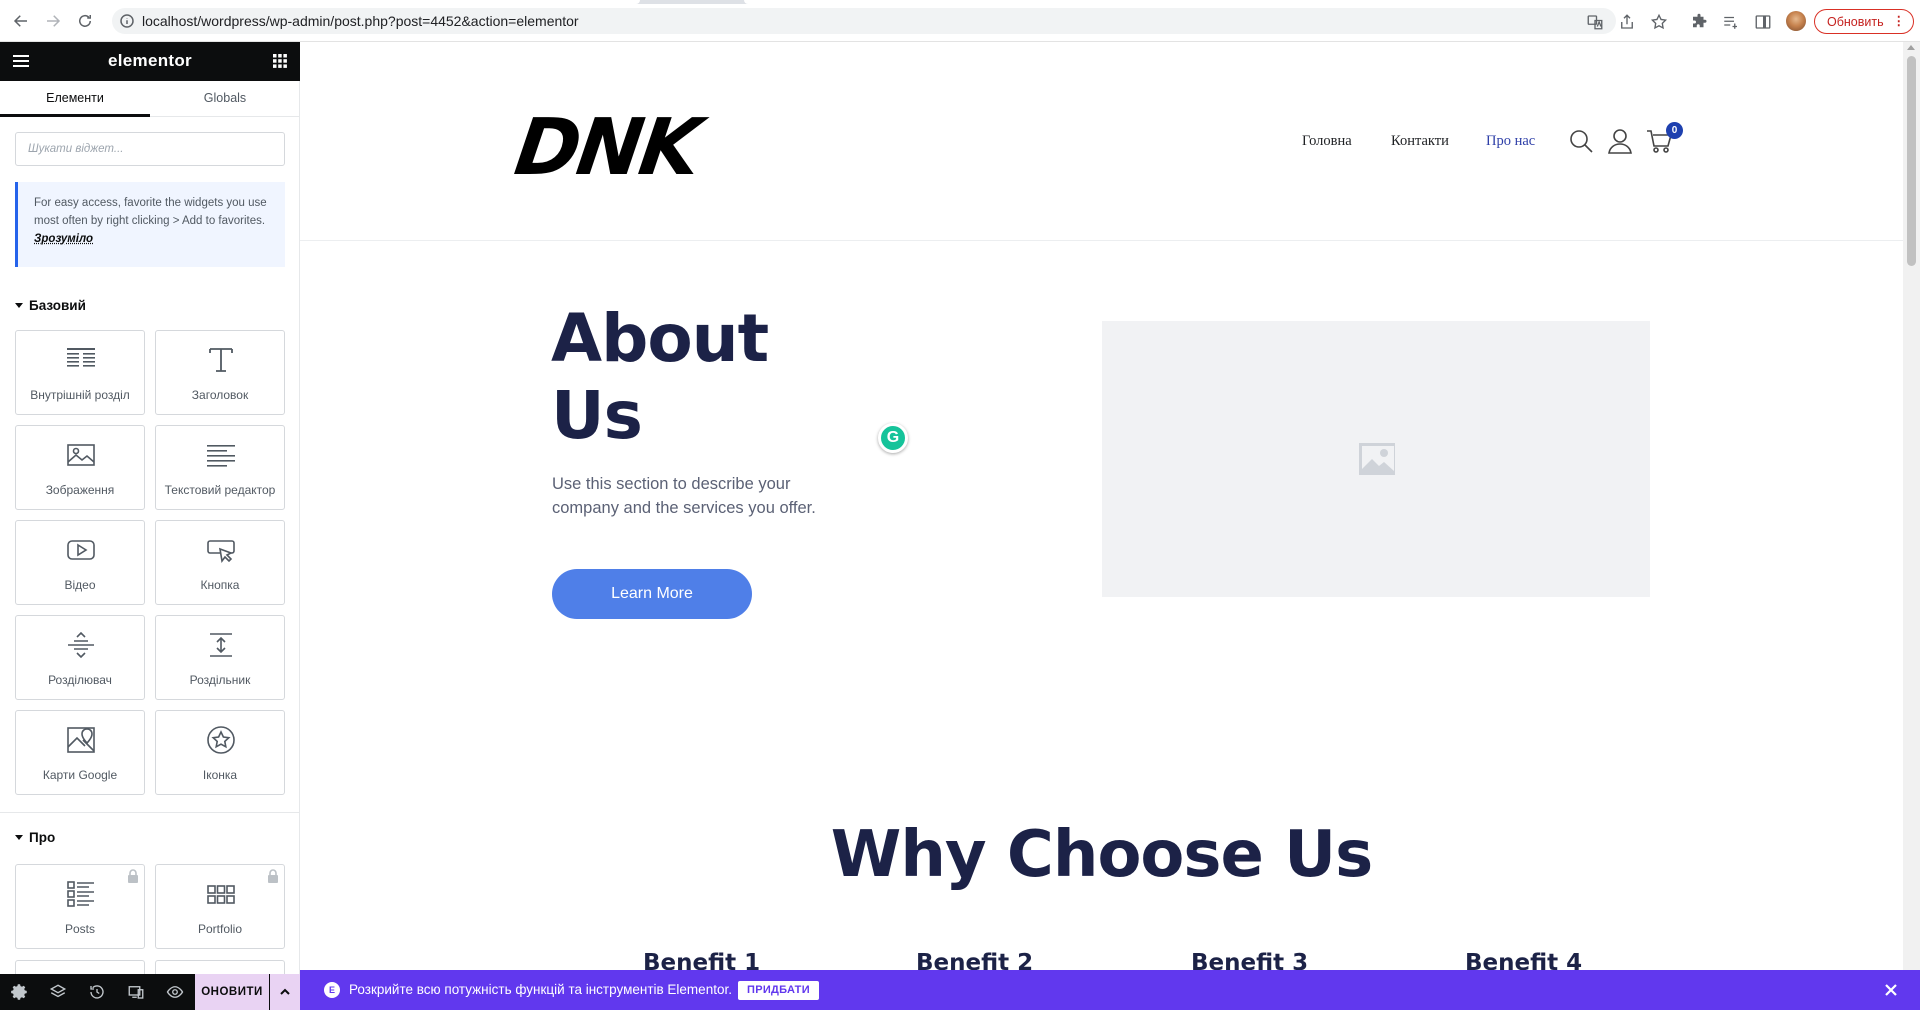 The image size is (1920, 1010). Describe the element at coordinates (53, 21) in the screenshot. I see `forward-icon` at that location.